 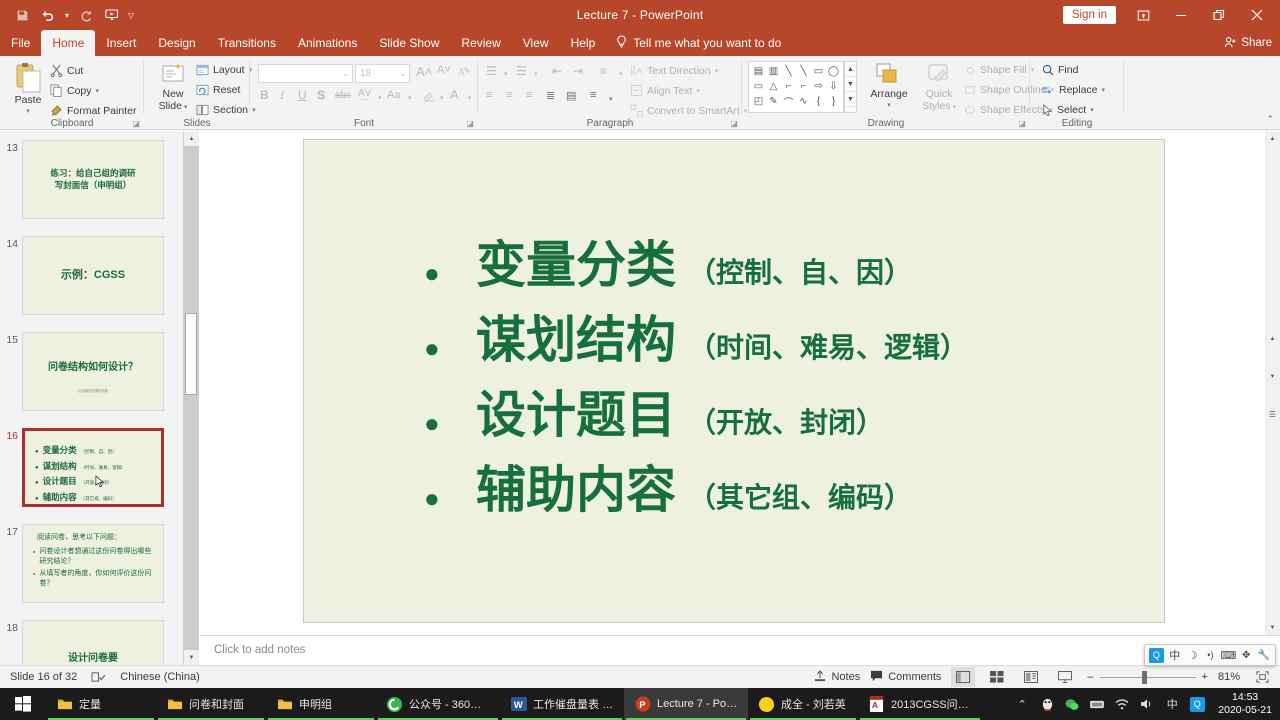 What do you see at coordinates (583, 43) in the screenshot?
I see `tab-help: Help` at bounding box center [583, 43].